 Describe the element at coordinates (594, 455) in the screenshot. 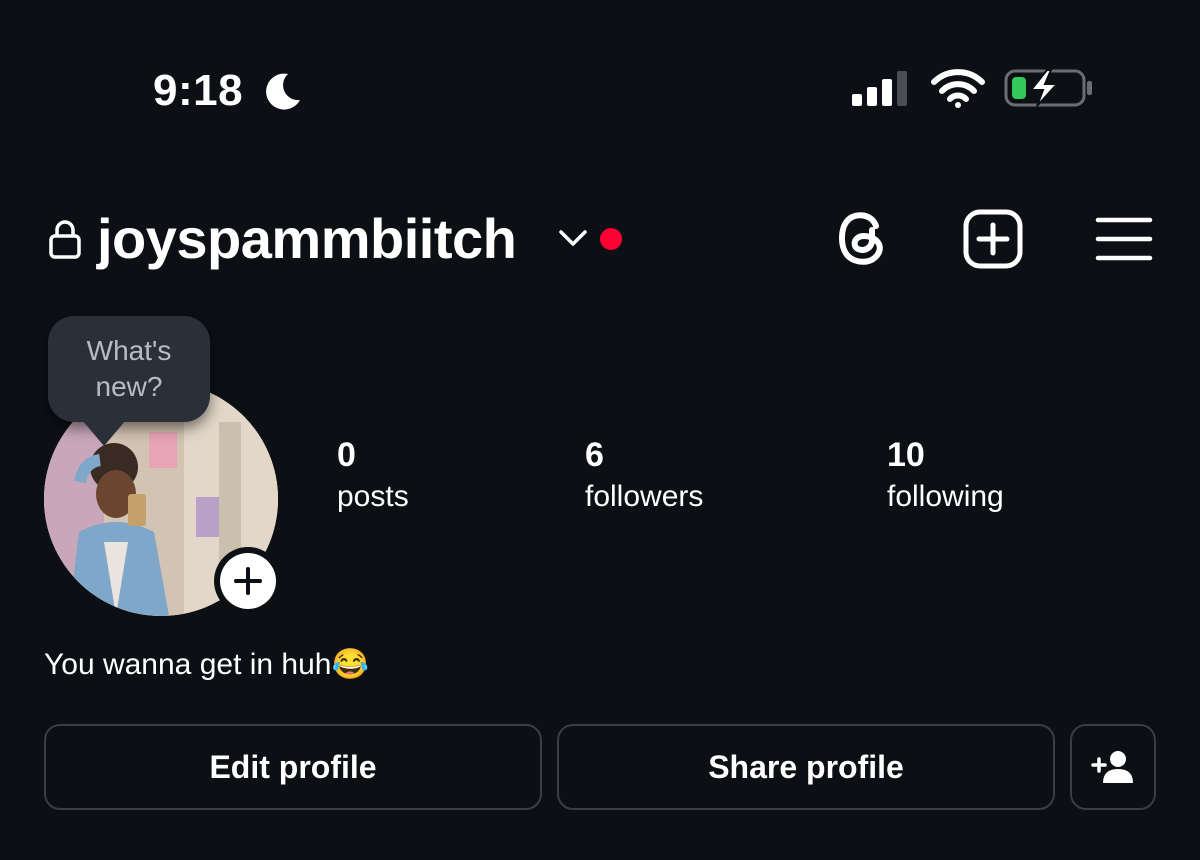

I see `followers-count: 6` at that location.